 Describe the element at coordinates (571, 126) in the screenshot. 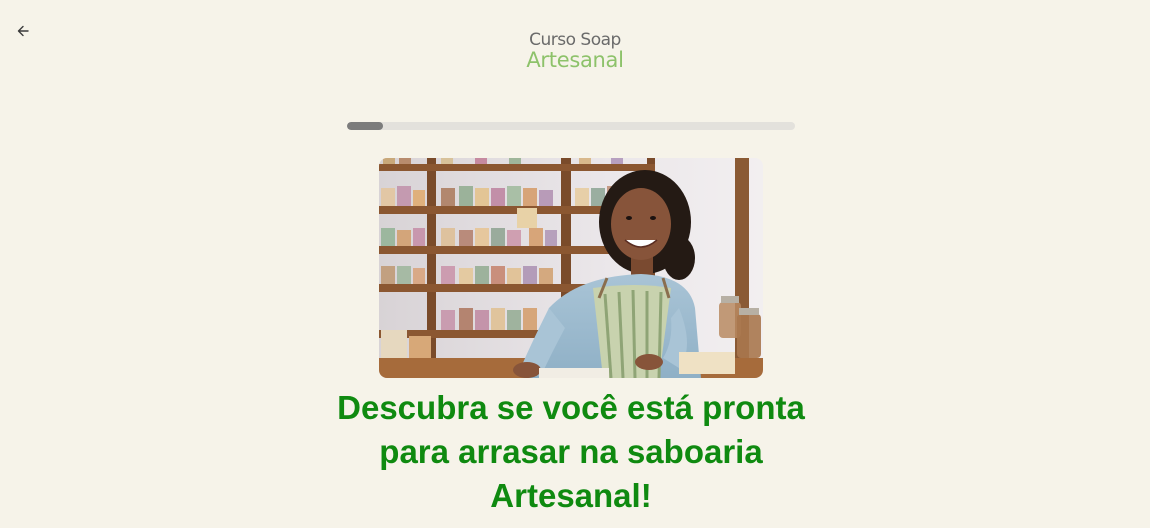

I see `progress-bar` at that location.